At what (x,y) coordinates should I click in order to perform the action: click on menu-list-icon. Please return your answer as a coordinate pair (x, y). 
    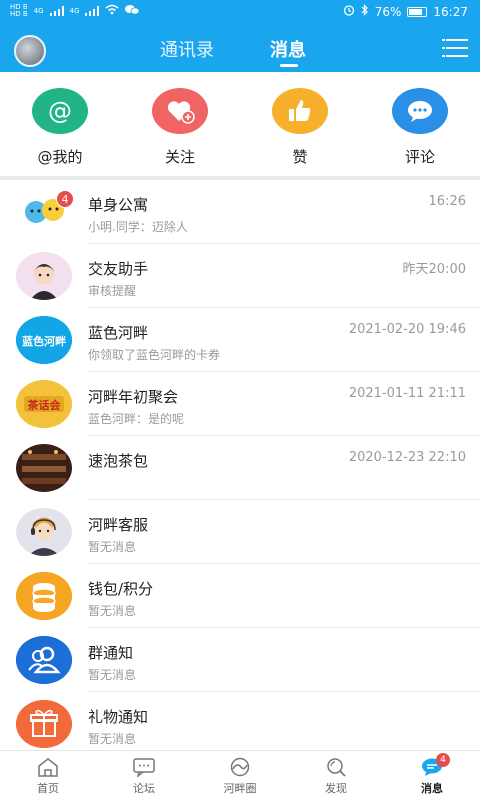
    Looking at the image, I should click on (455, 48).